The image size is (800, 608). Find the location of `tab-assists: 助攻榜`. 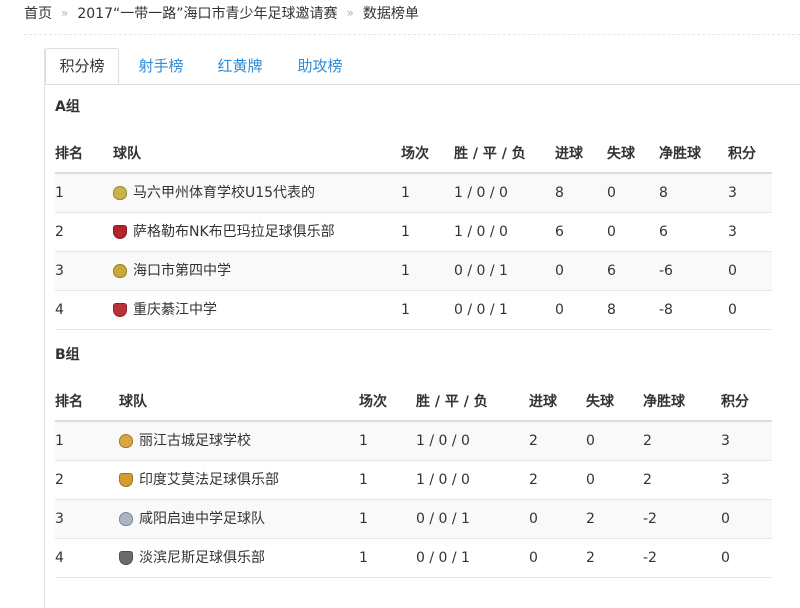

tab-assists: 助攻榜 is located at coordinates (320, 66).